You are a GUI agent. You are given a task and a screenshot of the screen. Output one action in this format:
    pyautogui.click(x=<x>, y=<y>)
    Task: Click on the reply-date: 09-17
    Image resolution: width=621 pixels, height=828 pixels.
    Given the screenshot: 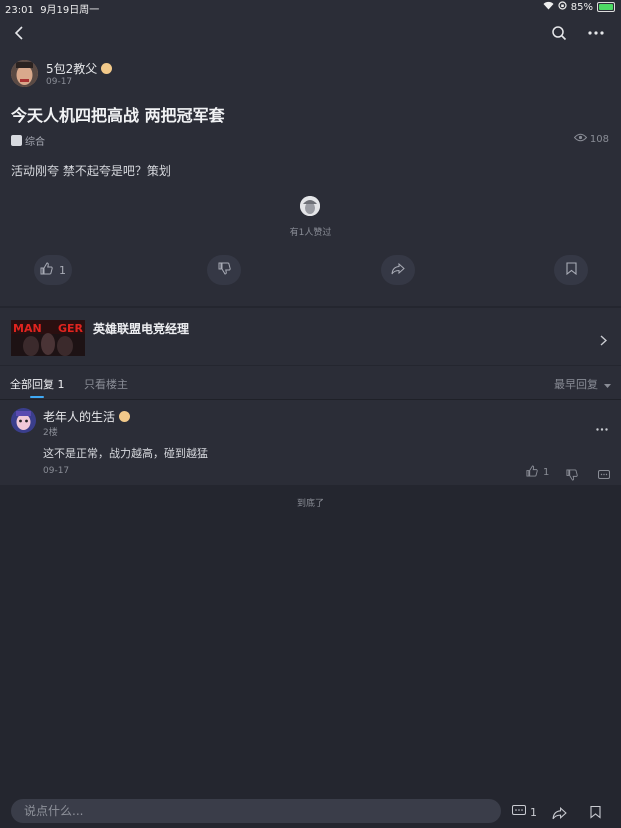 What is the action you would take?
    pyautogui.click(x=56, y=471)
    